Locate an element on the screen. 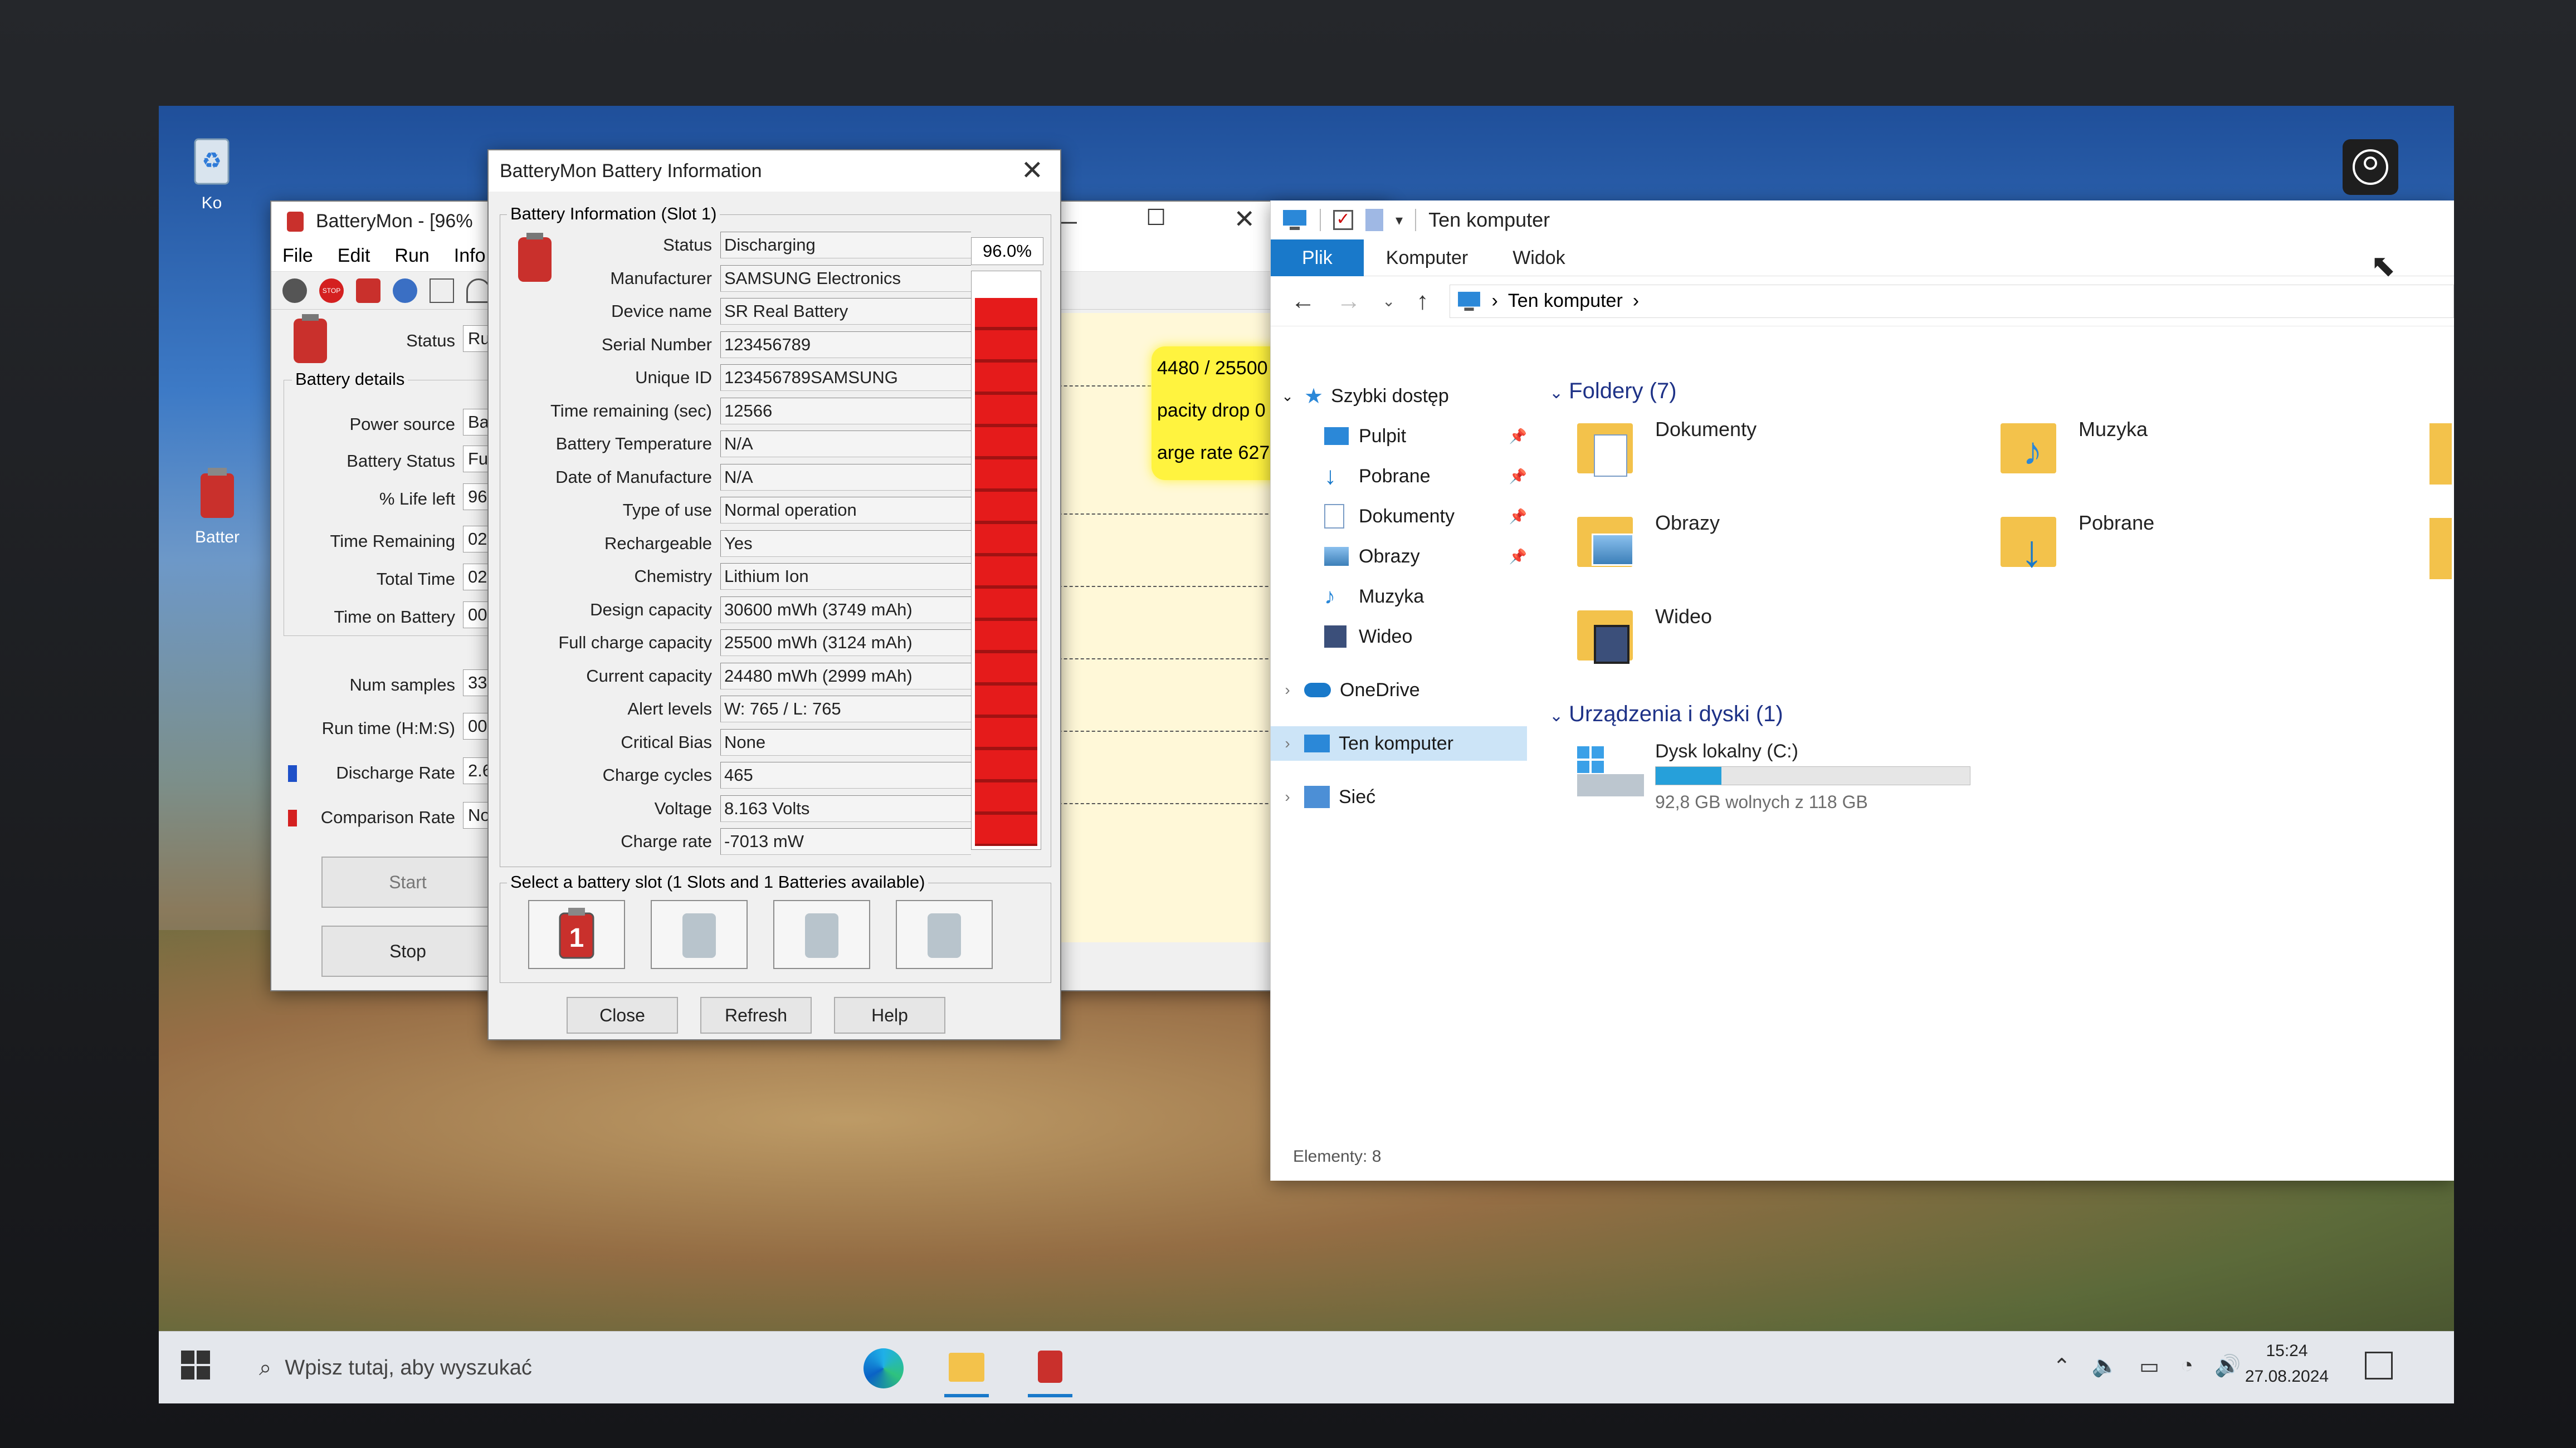  nav-label: Pulpit is located at coordinates (1383, 436).